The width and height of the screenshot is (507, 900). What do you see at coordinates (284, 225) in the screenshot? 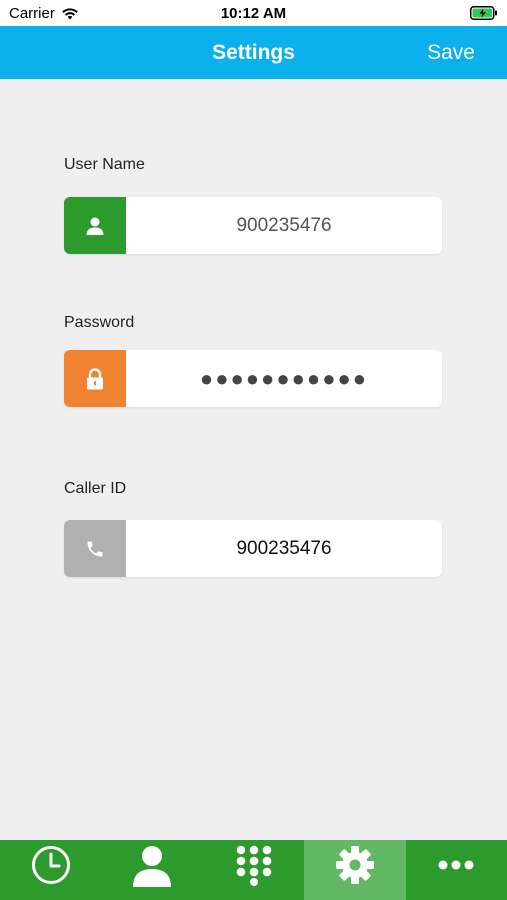
I see `user-name-input: 900235476` at bounding box center [284, 225].